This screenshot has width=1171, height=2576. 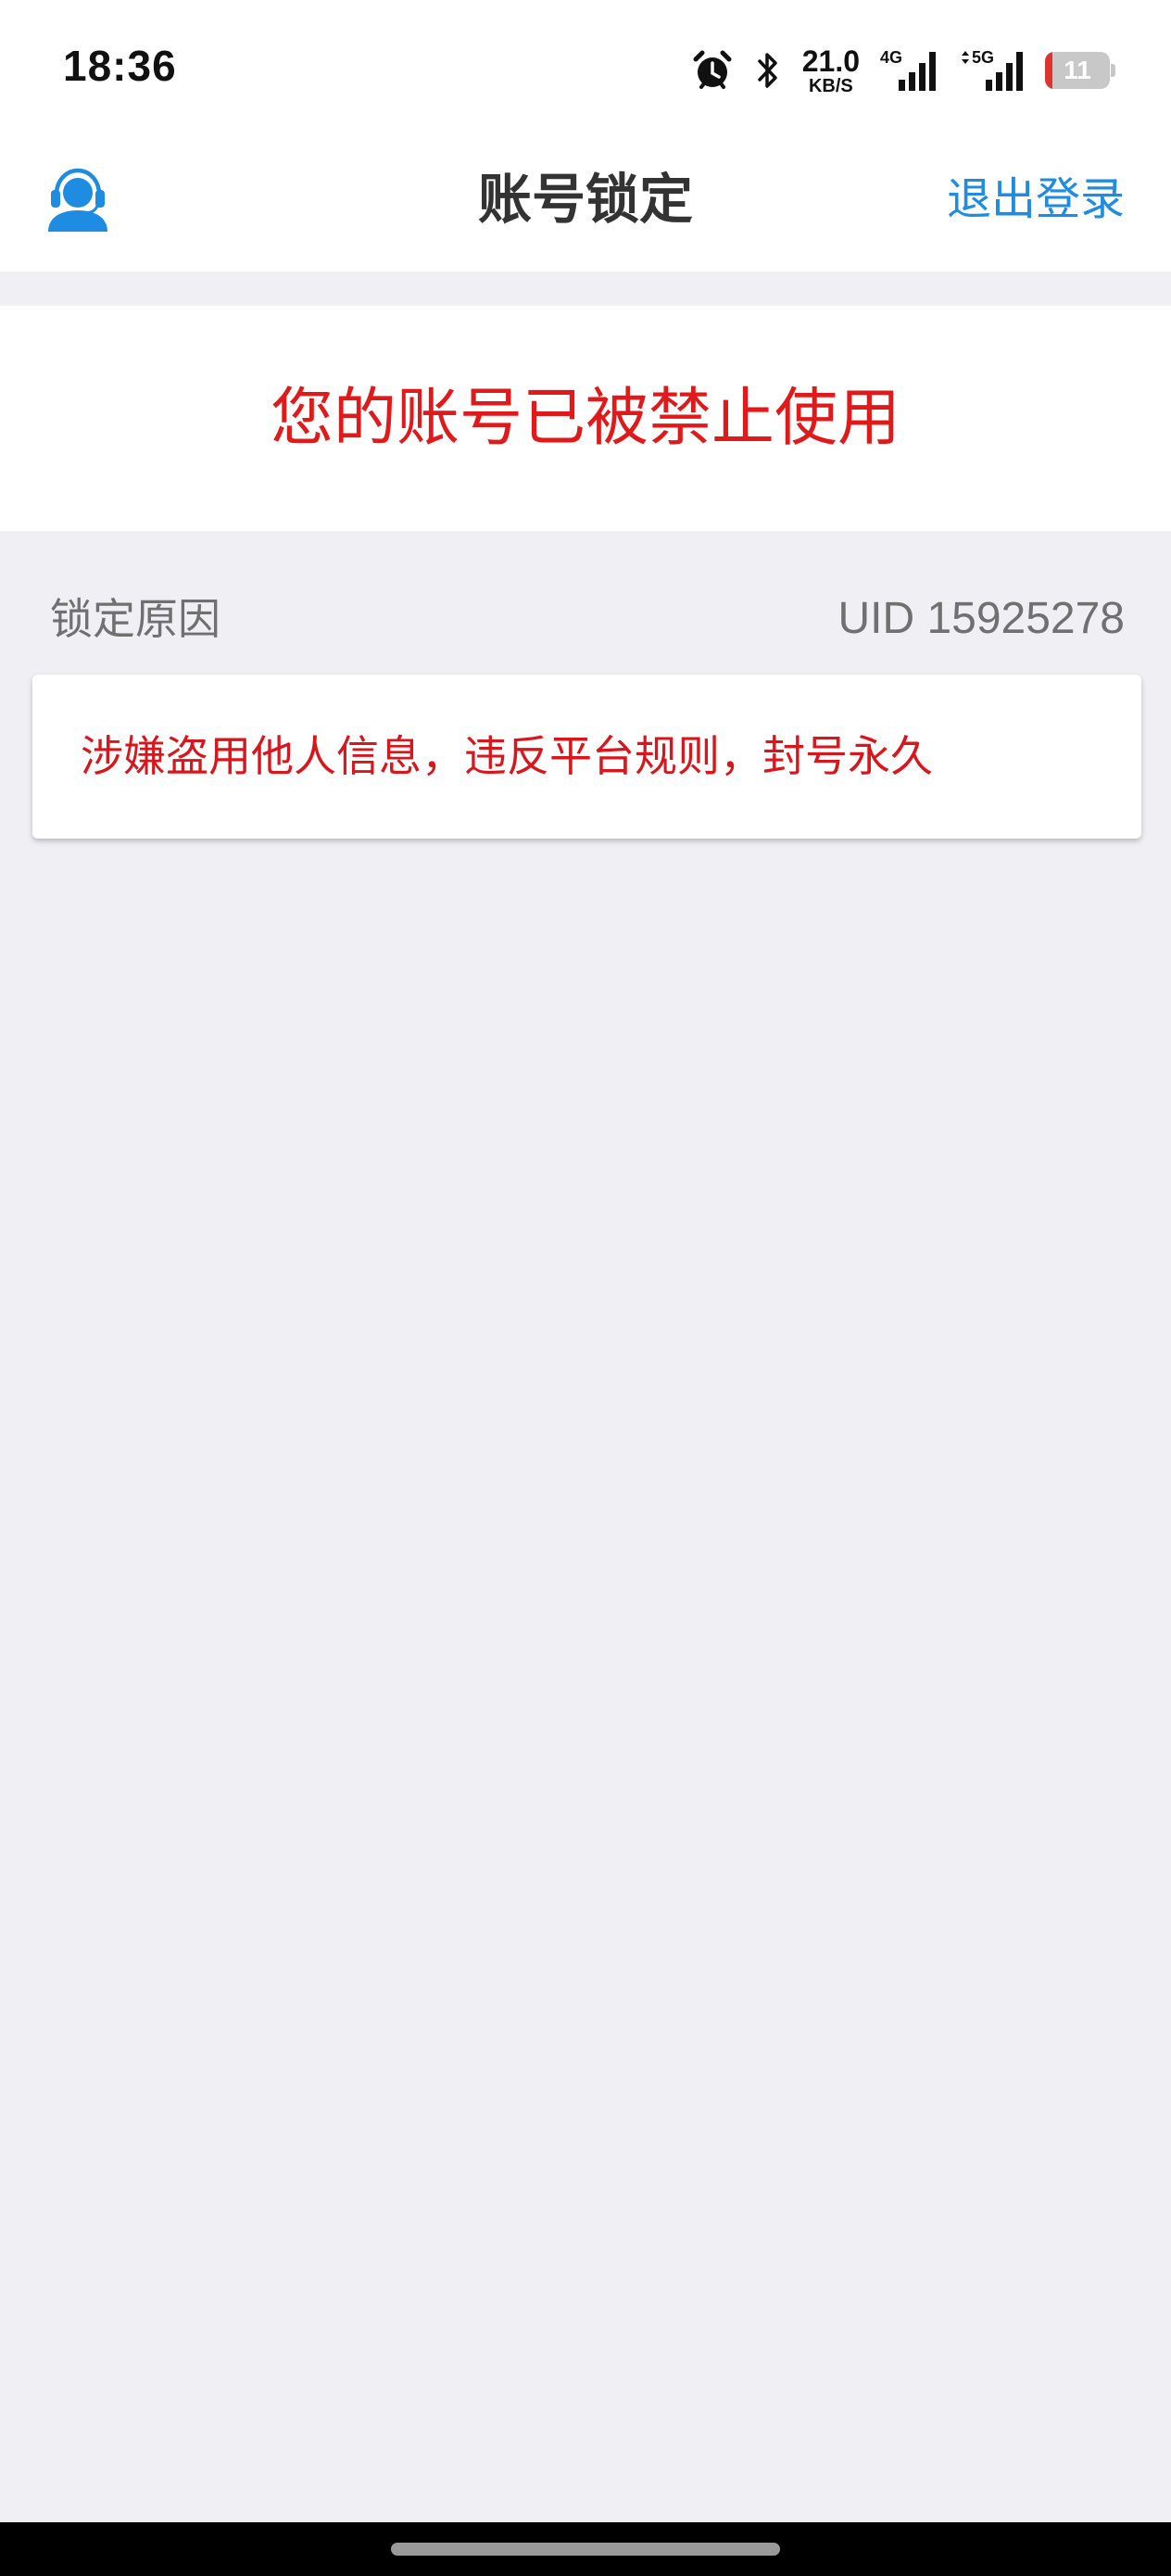 I want to click on logout-button: 退出登录, so click(x=1036, y=199).